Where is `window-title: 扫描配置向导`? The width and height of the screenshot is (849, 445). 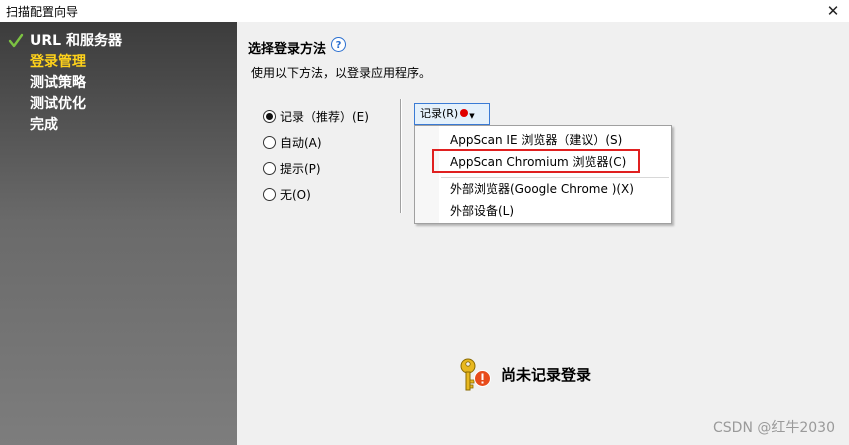
window-title: 扫描配置向导 is located at coordinates (42, 12).